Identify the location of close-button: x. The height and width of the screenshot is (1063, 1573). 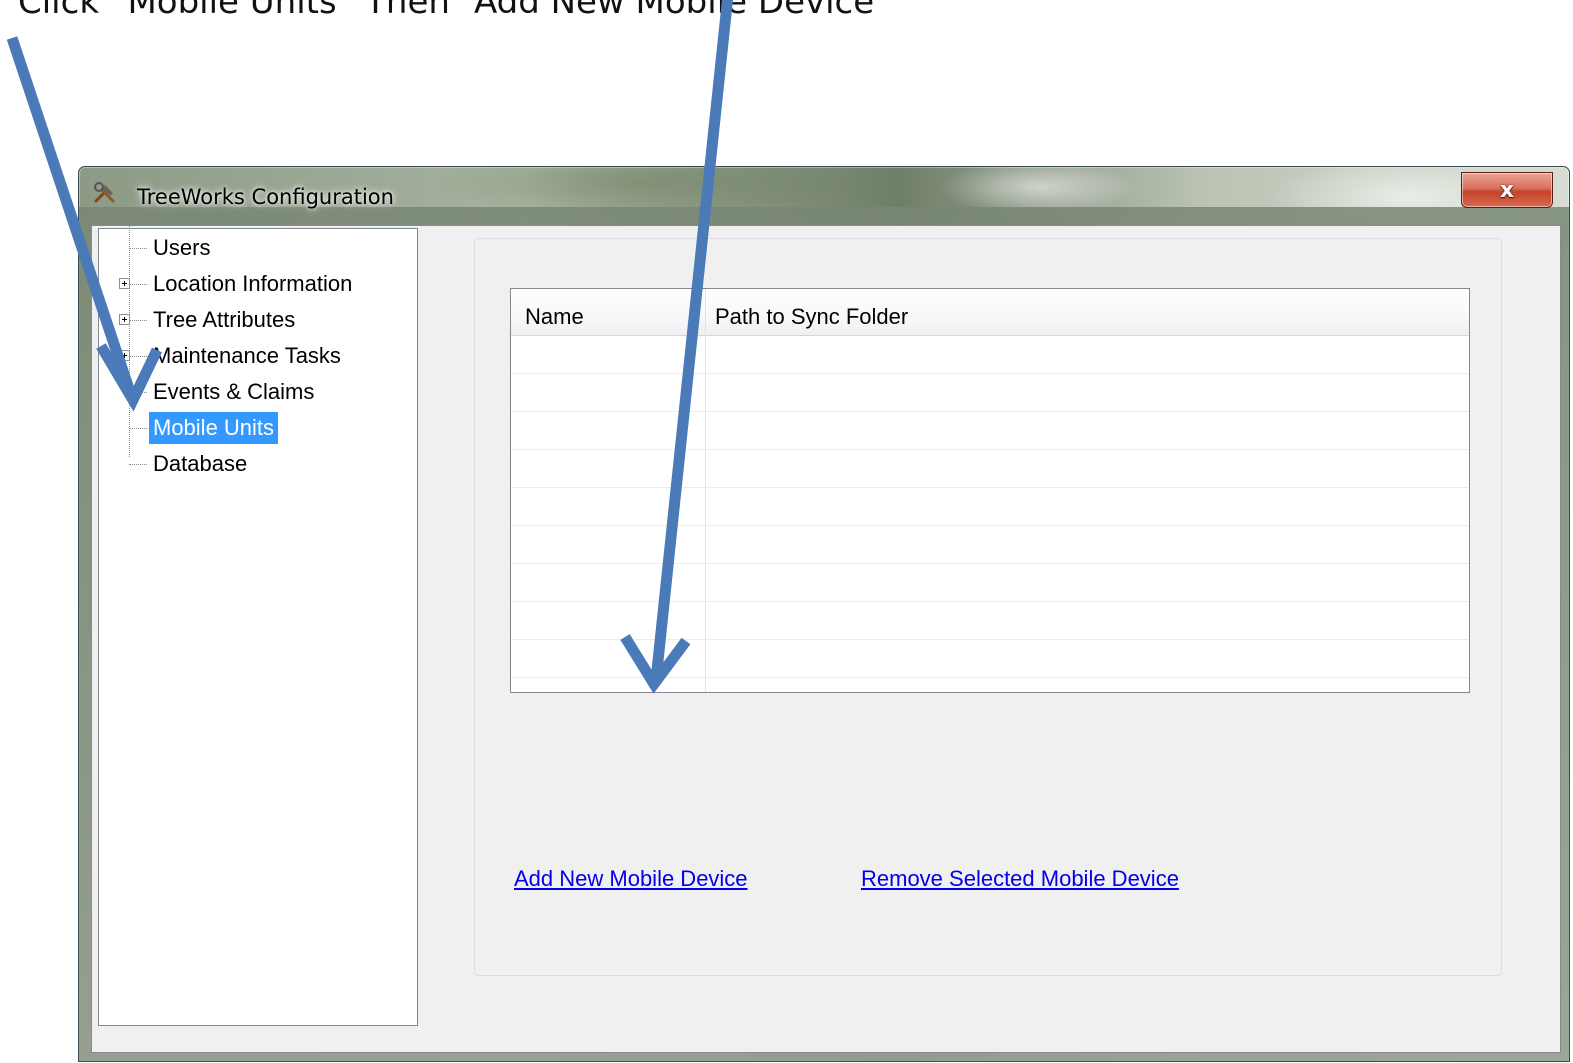
(1507, 190).